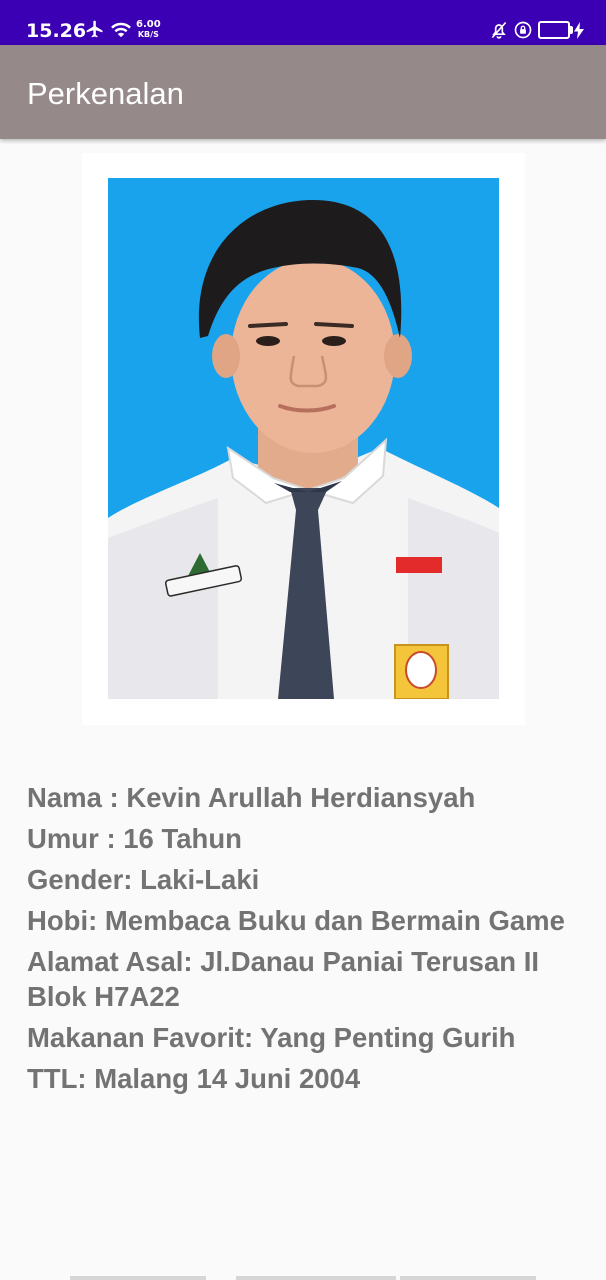 The height and width of the screenshot is (1280, 606). Describe the element at coordinates (148, 34) in the screenshot. I see `network-speed-unit: KB/S` at that location.